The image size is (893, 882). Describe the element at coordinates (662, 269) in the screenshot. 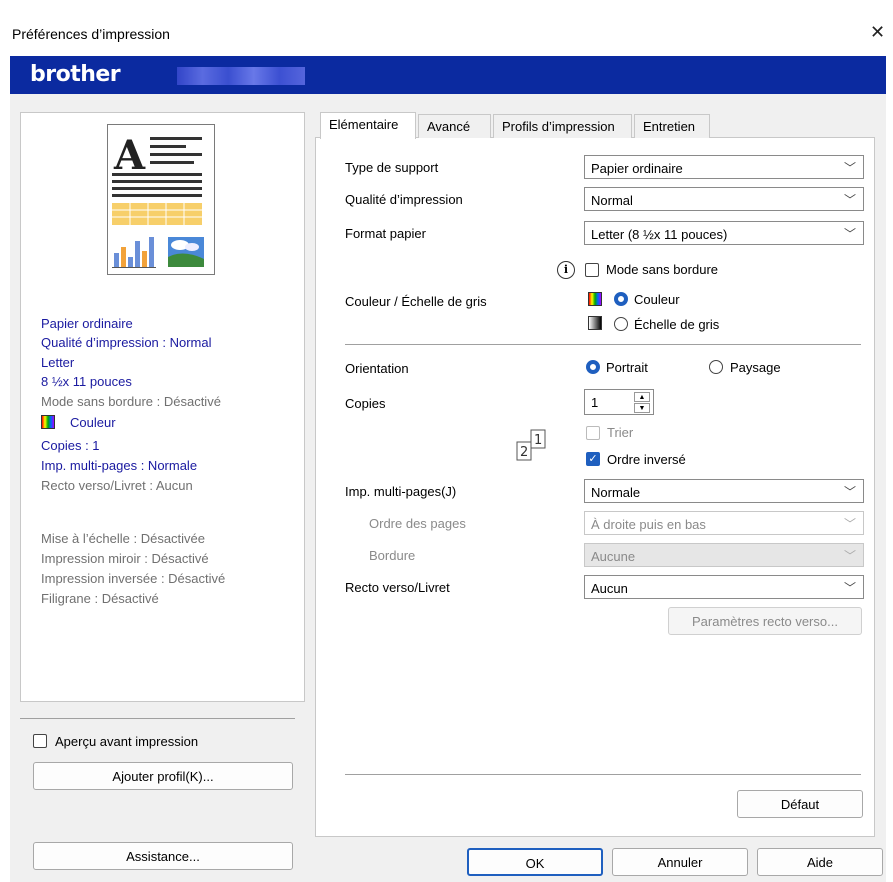

I see `borderless-label: Mode sans bordure` at that location.